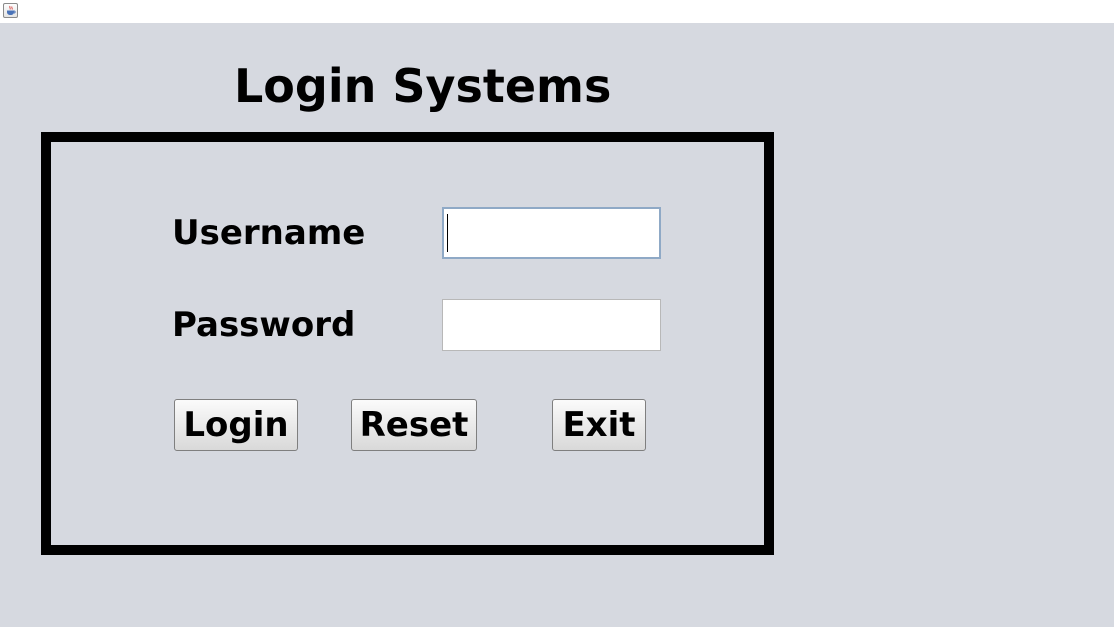 This screenshot has height=627, width=1114. I want to click on username-label: Username, so click(269, 233).